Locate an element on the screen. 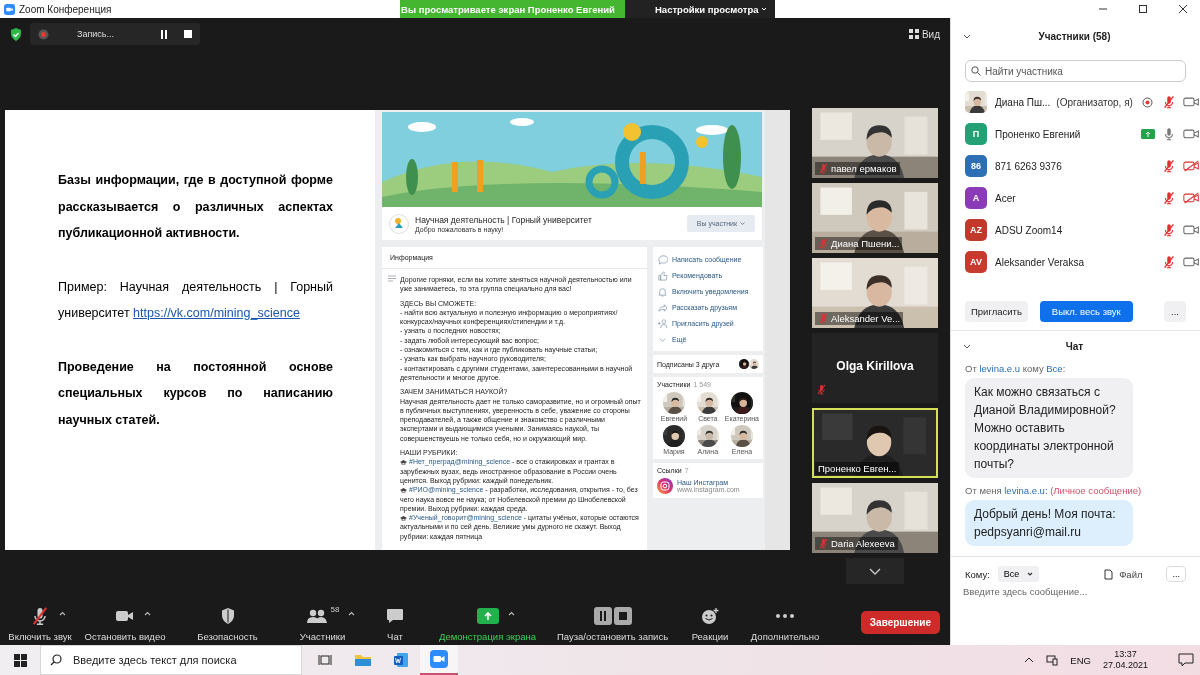  language-indicator: ENG is located at coordinates (1080, 660).